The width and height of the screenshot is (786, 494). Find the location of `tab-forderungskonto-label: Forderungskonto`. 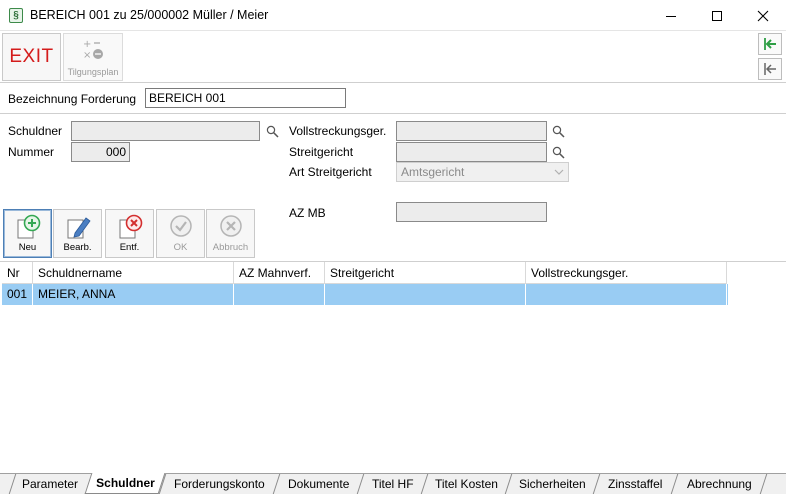

tab-forderungskonto-label: Forderungskonto is located at coordinates (219, 484).